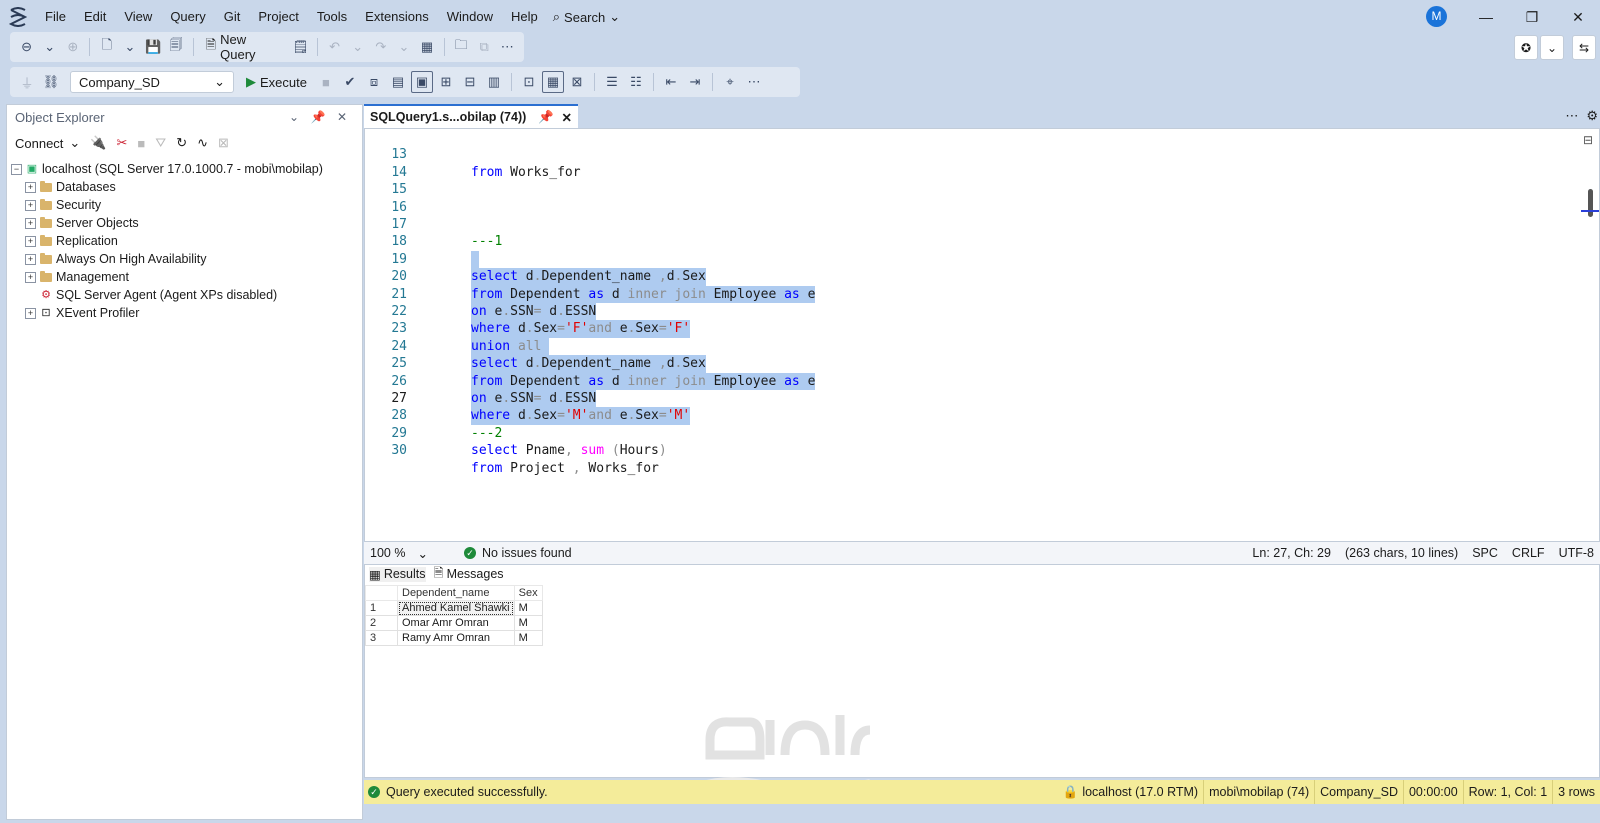  What do you see at coordinates (1588, 140) in the screenshot?
I see `split-editor-icon: ⊟` at bounding box center [1588, 140].